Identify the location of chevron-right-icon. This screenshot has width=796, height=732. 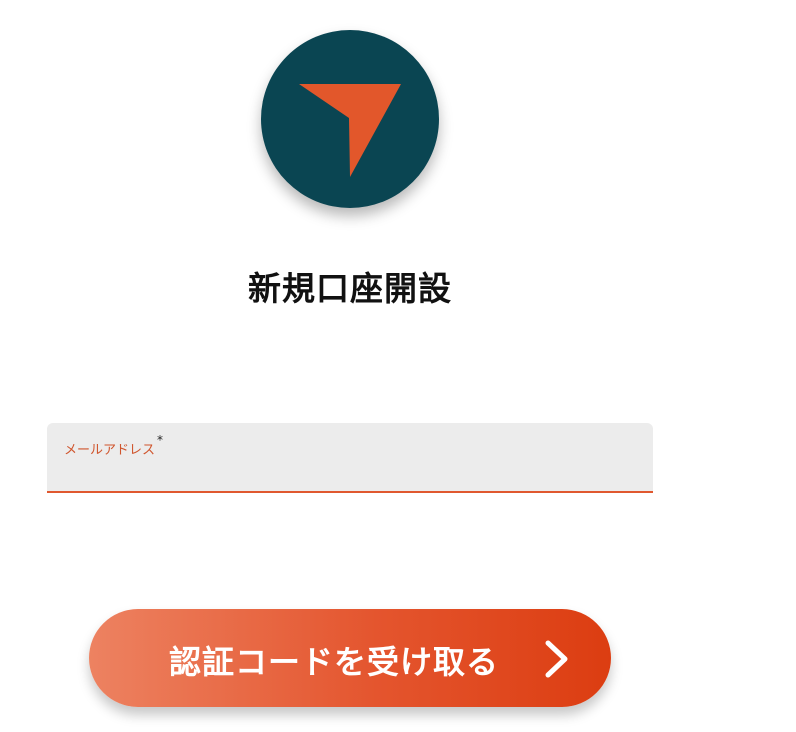
(556, 659).